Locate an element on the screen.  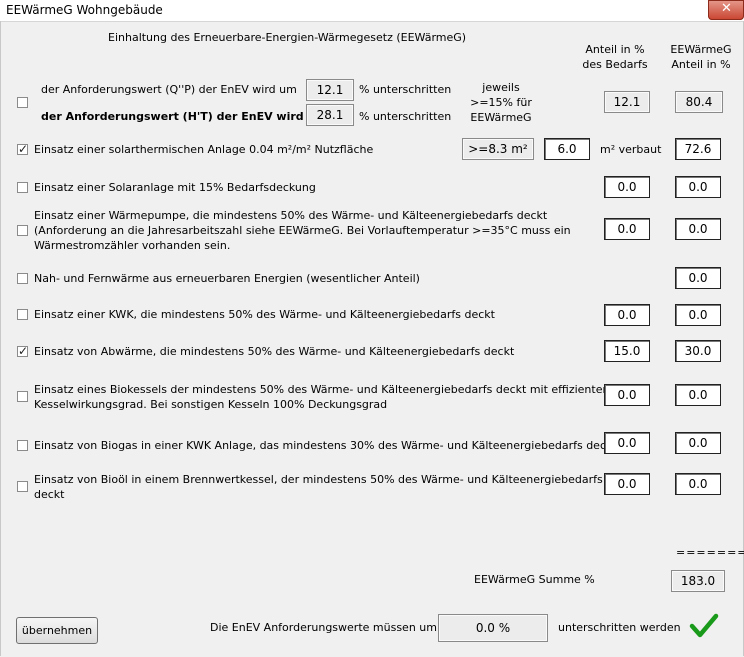
solaranlage-anteil-bedarf-input: 0.0 is located at coordinates (627, 187).